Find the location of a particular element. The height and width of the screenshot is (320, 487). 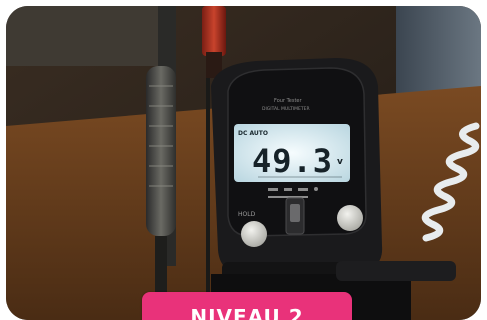

lcd-mode-label: DC AUTO is located at coordinates (253, 133).